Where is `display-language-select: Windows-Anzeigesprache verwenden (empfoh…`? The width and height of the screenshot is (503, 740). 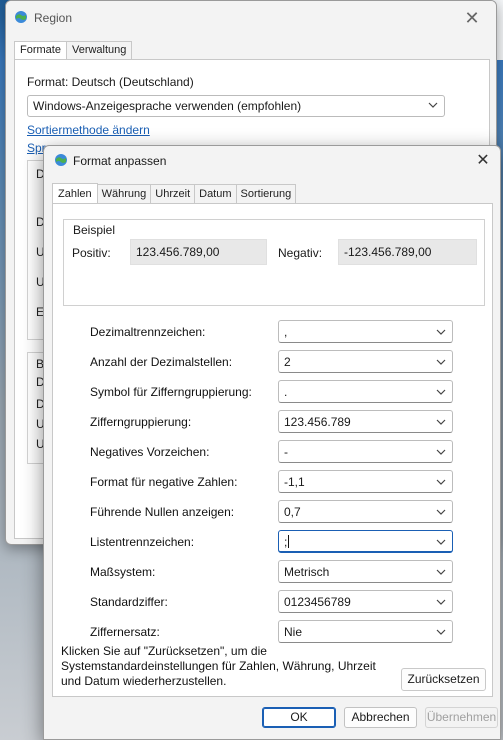
display-language-select: Windows-Anzeigesprache verwenden (empfoh… is located at coordinates (236, 106).